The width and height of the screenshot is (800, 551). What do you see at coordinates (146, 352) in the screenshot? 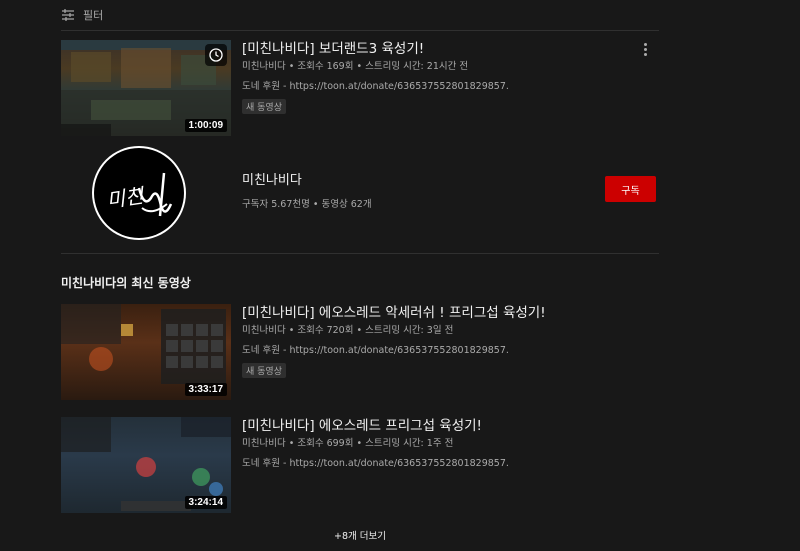
I see `video-thumbnail: 3:33:17` at bounding box center [146, 352].